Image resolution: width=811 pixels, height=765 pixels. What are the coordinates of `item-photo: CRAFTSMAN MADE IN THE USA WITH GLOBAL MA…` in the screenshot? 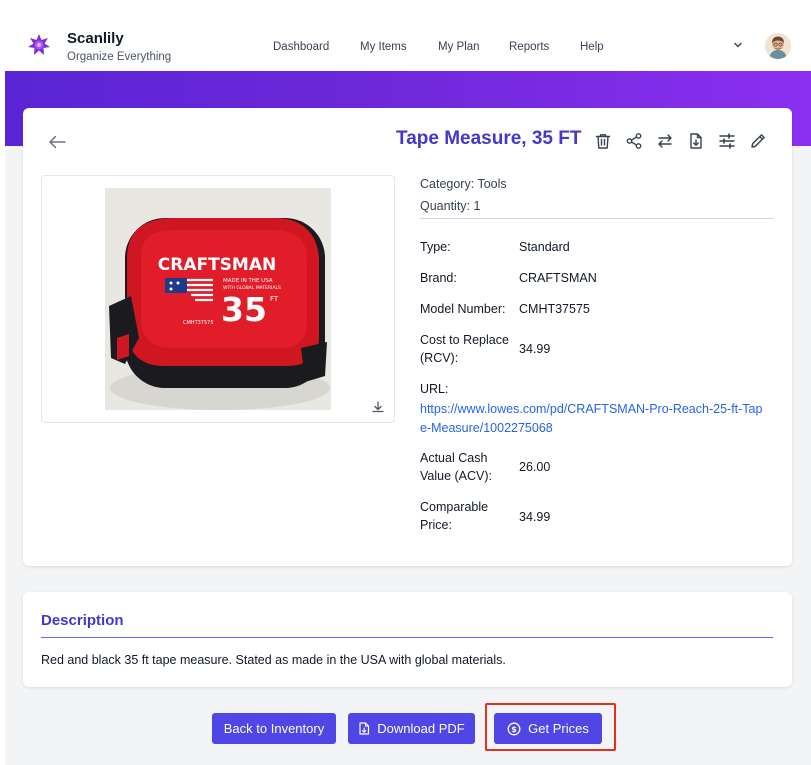 It's located at (218, 299).